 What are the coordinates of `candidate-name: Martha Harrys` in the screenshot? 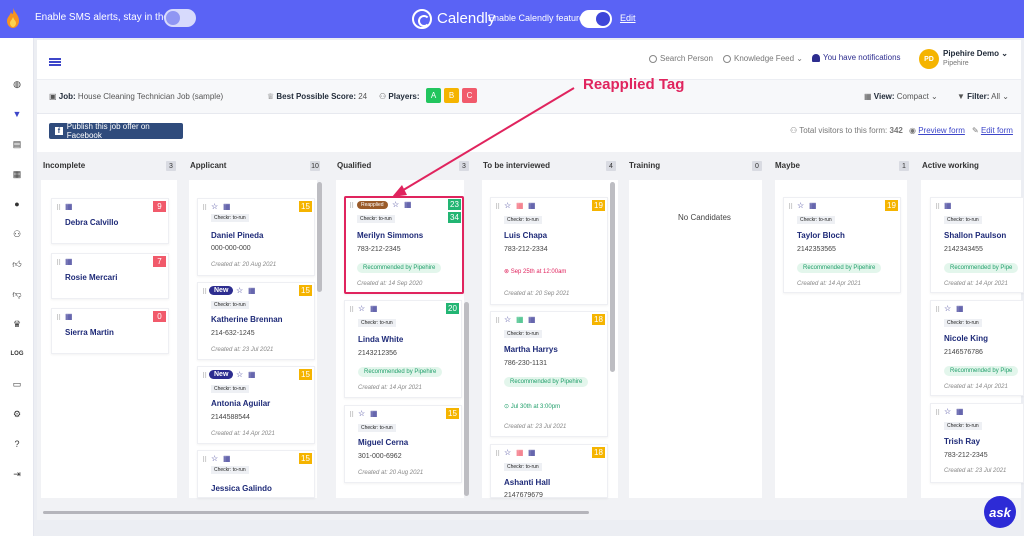 It's located at (531, 349).